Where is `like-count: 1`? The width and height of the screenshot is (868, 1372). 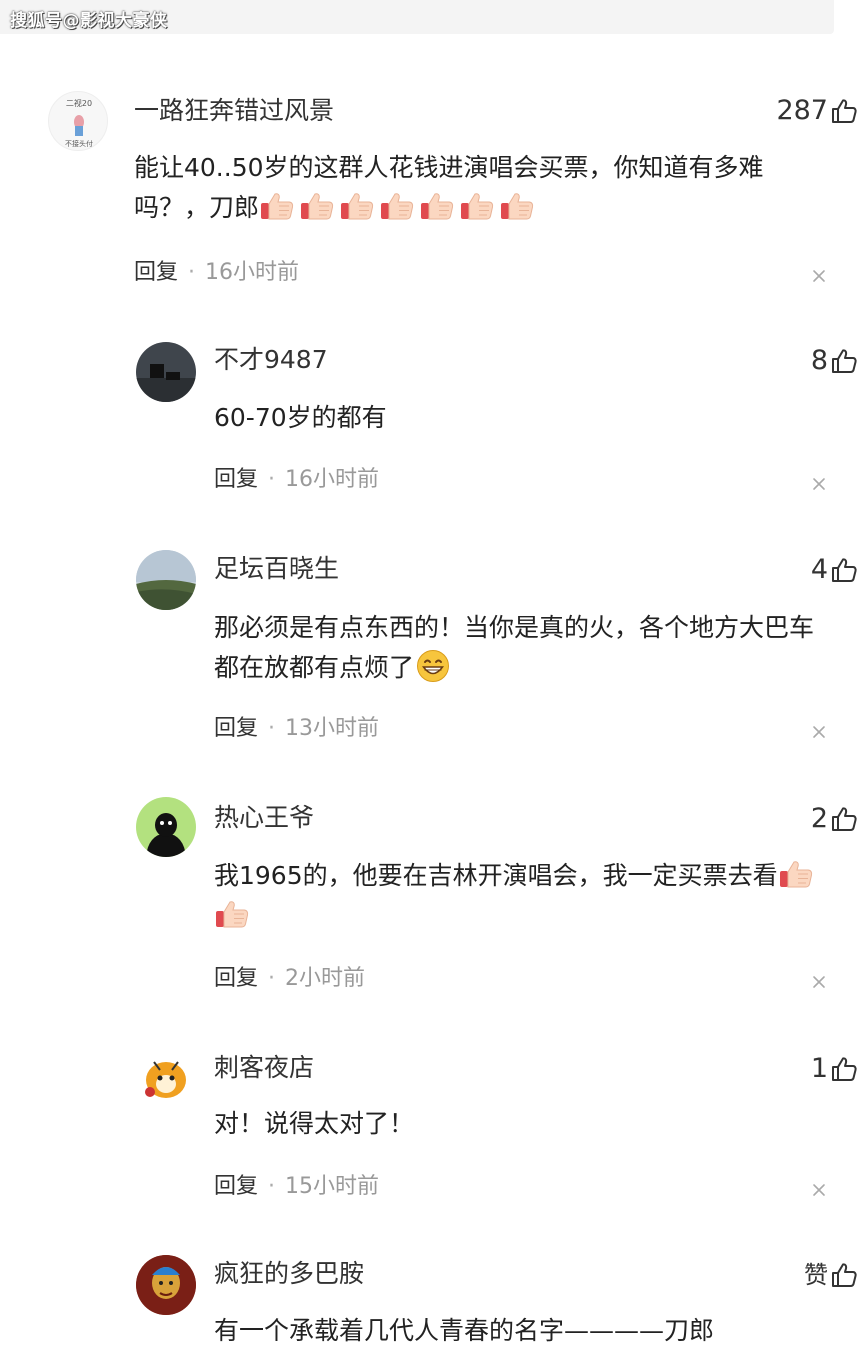 like-count: 1 is located at coordinates (819, 1068).